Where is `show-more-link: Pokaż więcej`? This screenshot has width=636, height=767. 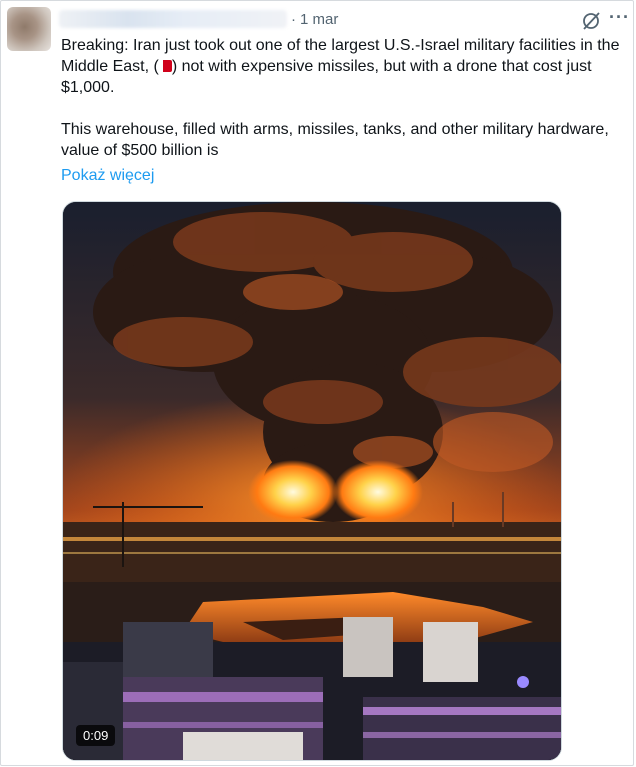 show-more-link: Pokaż więcej is located at coordinates (107, 176).